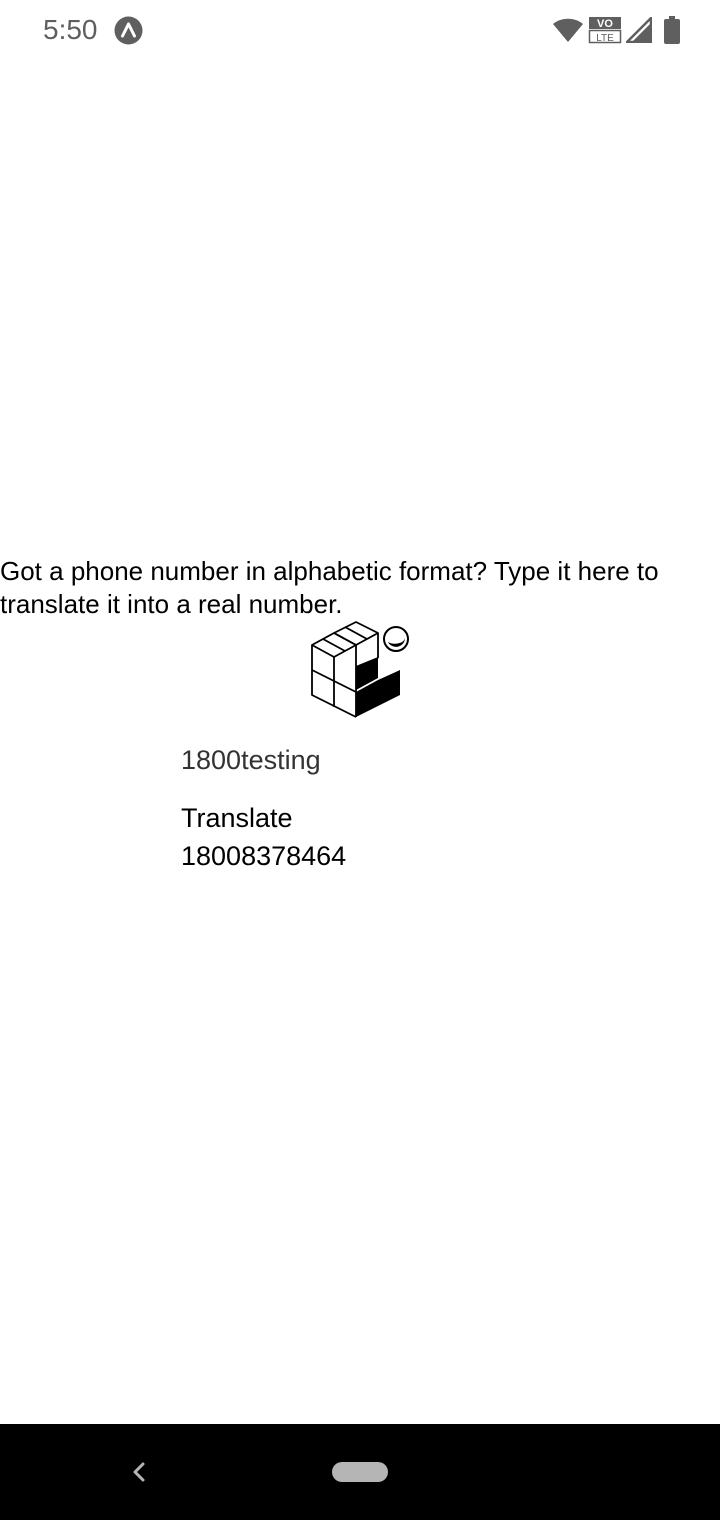 The width and height of the screenshot is (720, 1520). I want to click on arrow-up-circle-icon, so click(128, 30).